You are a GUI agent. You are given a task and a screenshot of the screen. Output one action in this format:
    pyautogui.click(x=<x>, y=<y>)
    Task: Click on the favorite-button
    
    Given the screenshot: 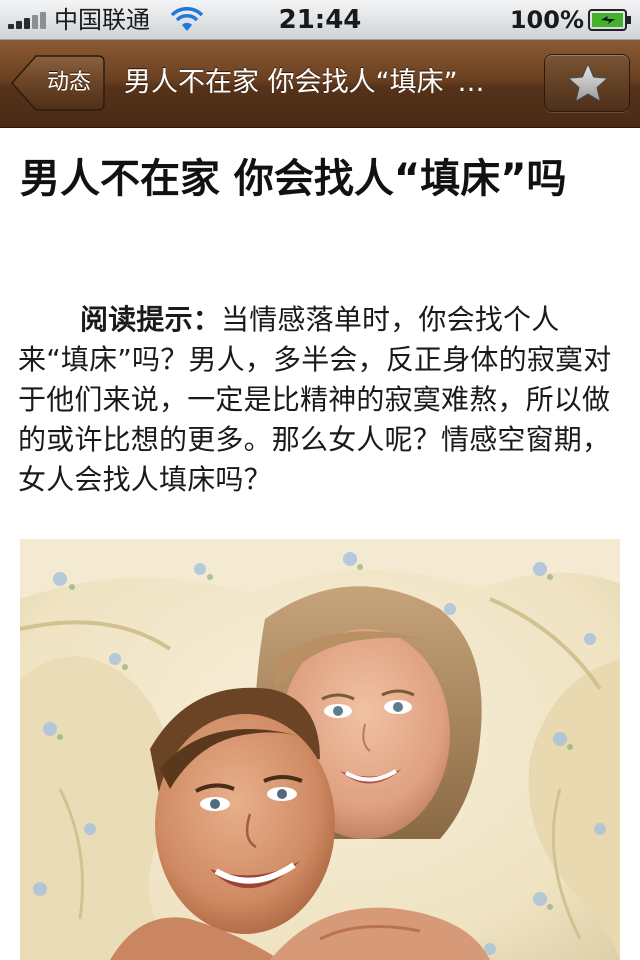 What is the action you would take?
    pyautogui.click(x=587, y=83)
    